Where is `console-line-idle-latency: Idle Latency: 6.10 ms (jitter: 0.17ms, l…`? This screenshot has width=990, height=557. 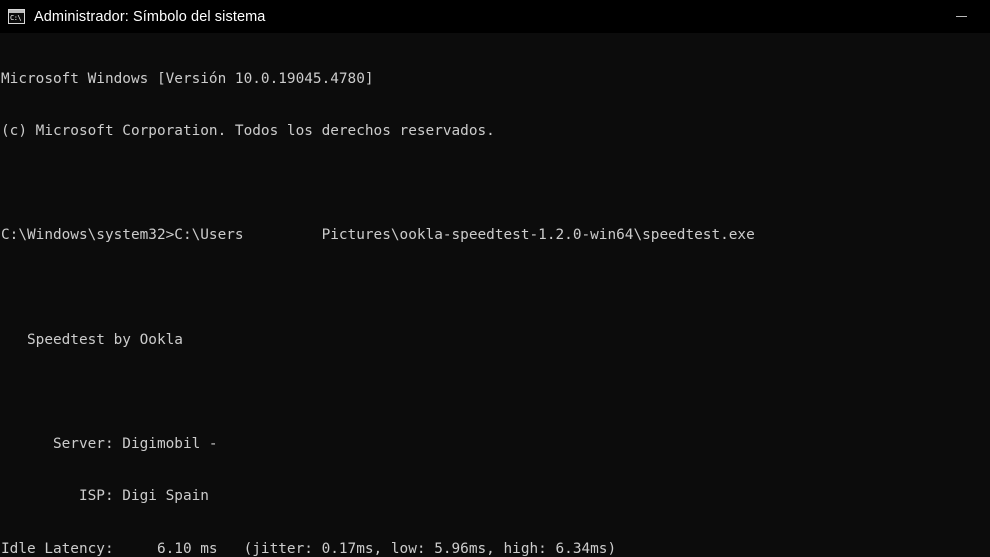 console-line-idle-latency: Idle Latency: 6.10 ms (jitter: 0.17ms, l… is located at coordinates (309, 548).